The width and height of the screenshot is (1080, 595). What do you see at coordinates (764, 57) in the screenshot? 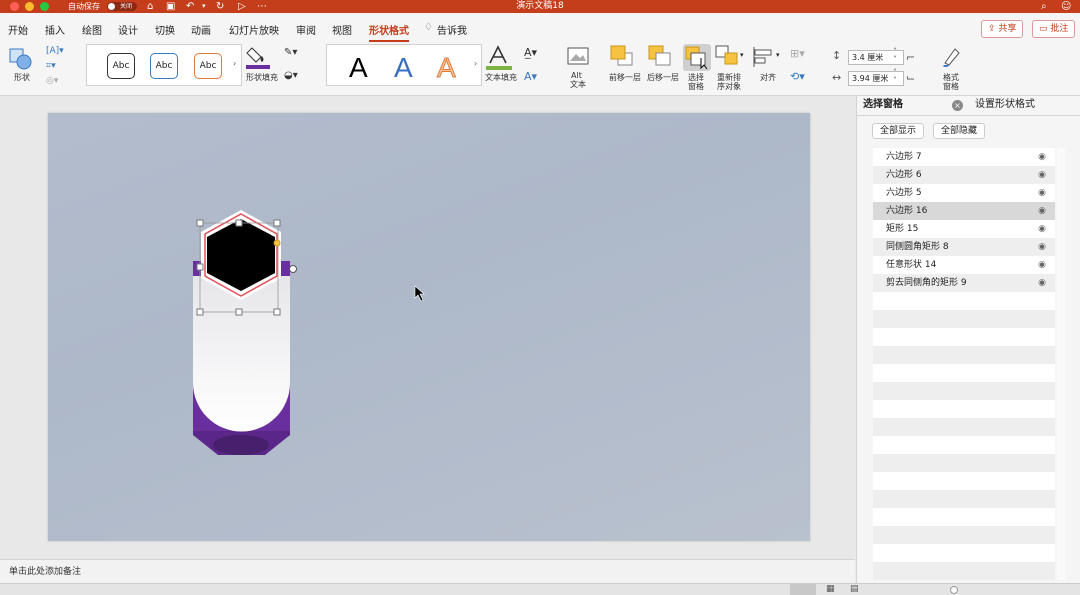
I see `align-icon` at bounding box center [764, 57].